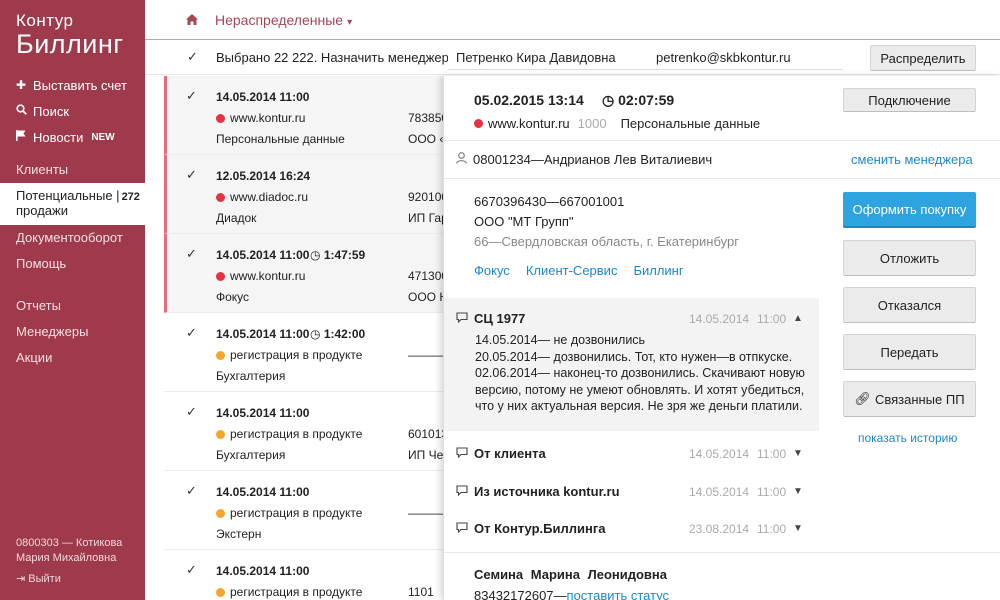 This screenshot has width=1000, height=600. Describe the element at coordinates (344, 334) in the screenshot. I see `item-duration-label: 1:42:00` at that location.